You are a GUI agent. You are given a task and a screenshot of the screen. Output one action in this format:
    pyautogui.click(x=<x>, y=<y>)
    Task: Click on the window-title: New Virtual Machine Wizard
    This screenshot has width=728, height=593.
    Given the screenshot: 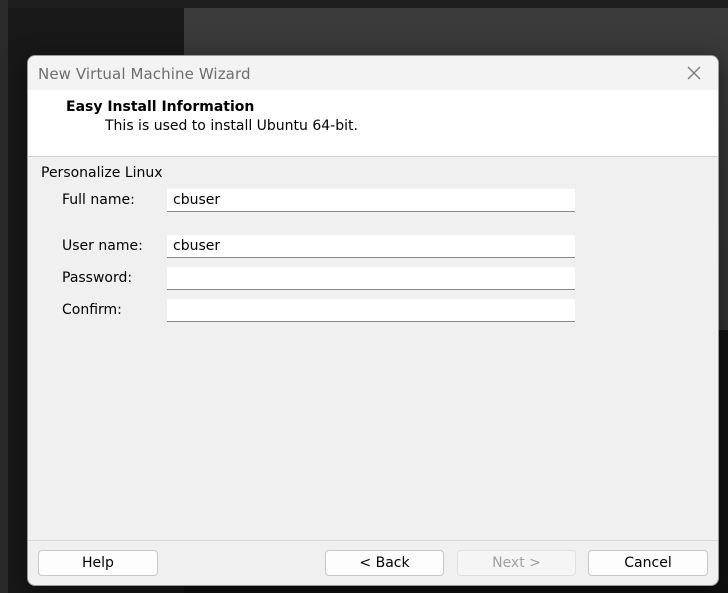 What is the action you would take?
    pyautogui.click(x=144, y=74)
    